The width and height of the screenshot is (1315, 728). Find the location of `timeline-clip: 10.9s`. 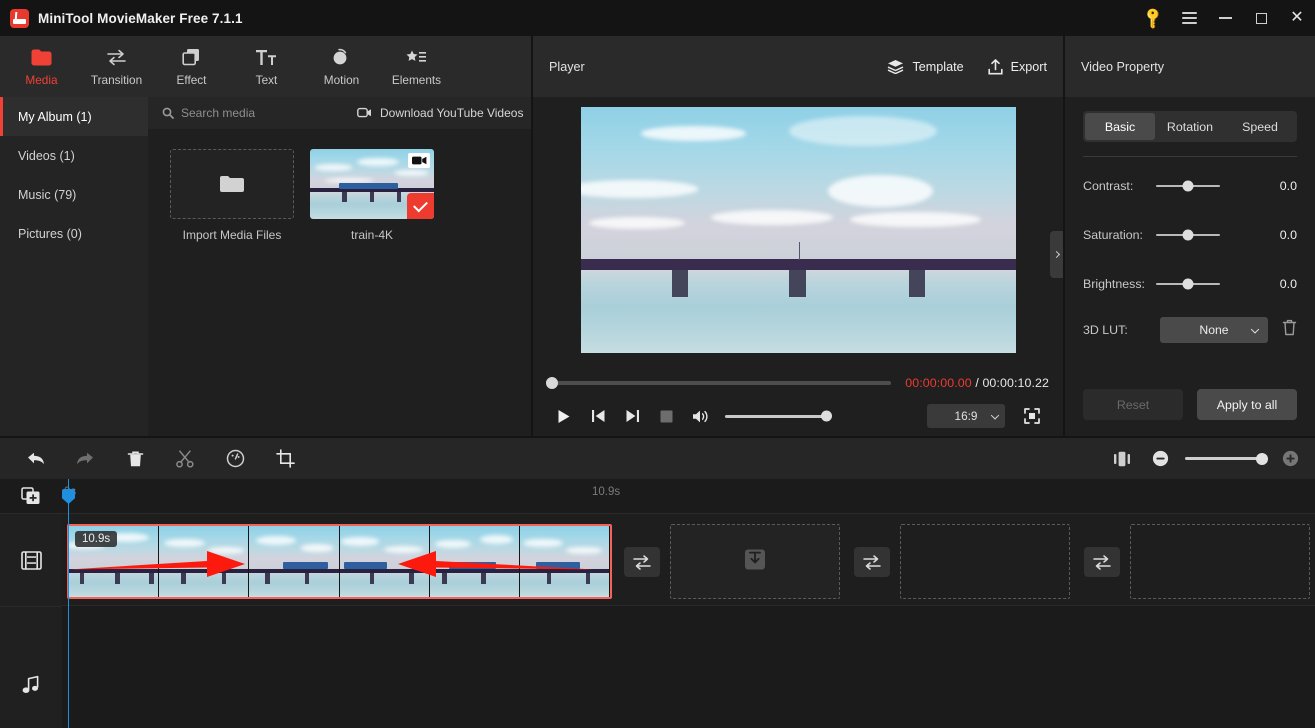

timeline-clip: 10.9s is located at coordinates (339, 561).